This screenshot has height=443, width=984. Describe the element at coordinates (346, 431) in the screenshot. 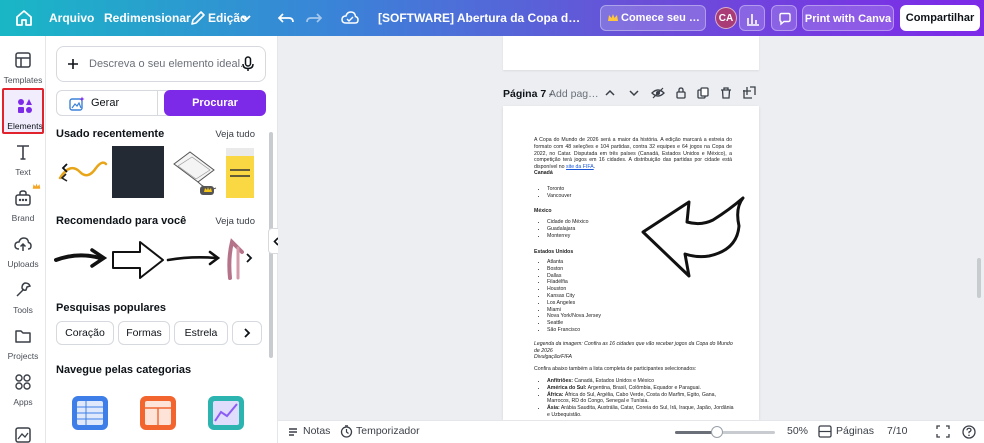

I see `timer-icon` at that location.